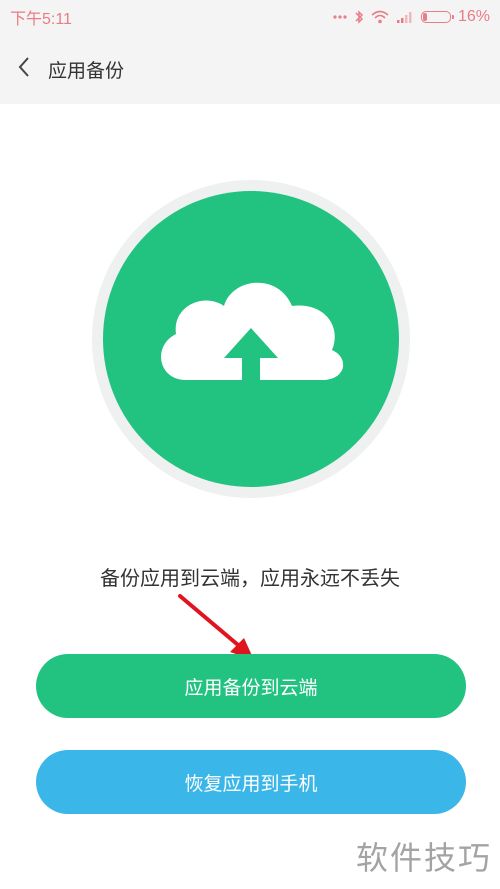 The width and height of the screenshot is (500, 889). Describe the element at coordinates (86, 70) in the screenshot. I see `page-title: 应用备份` at that location.